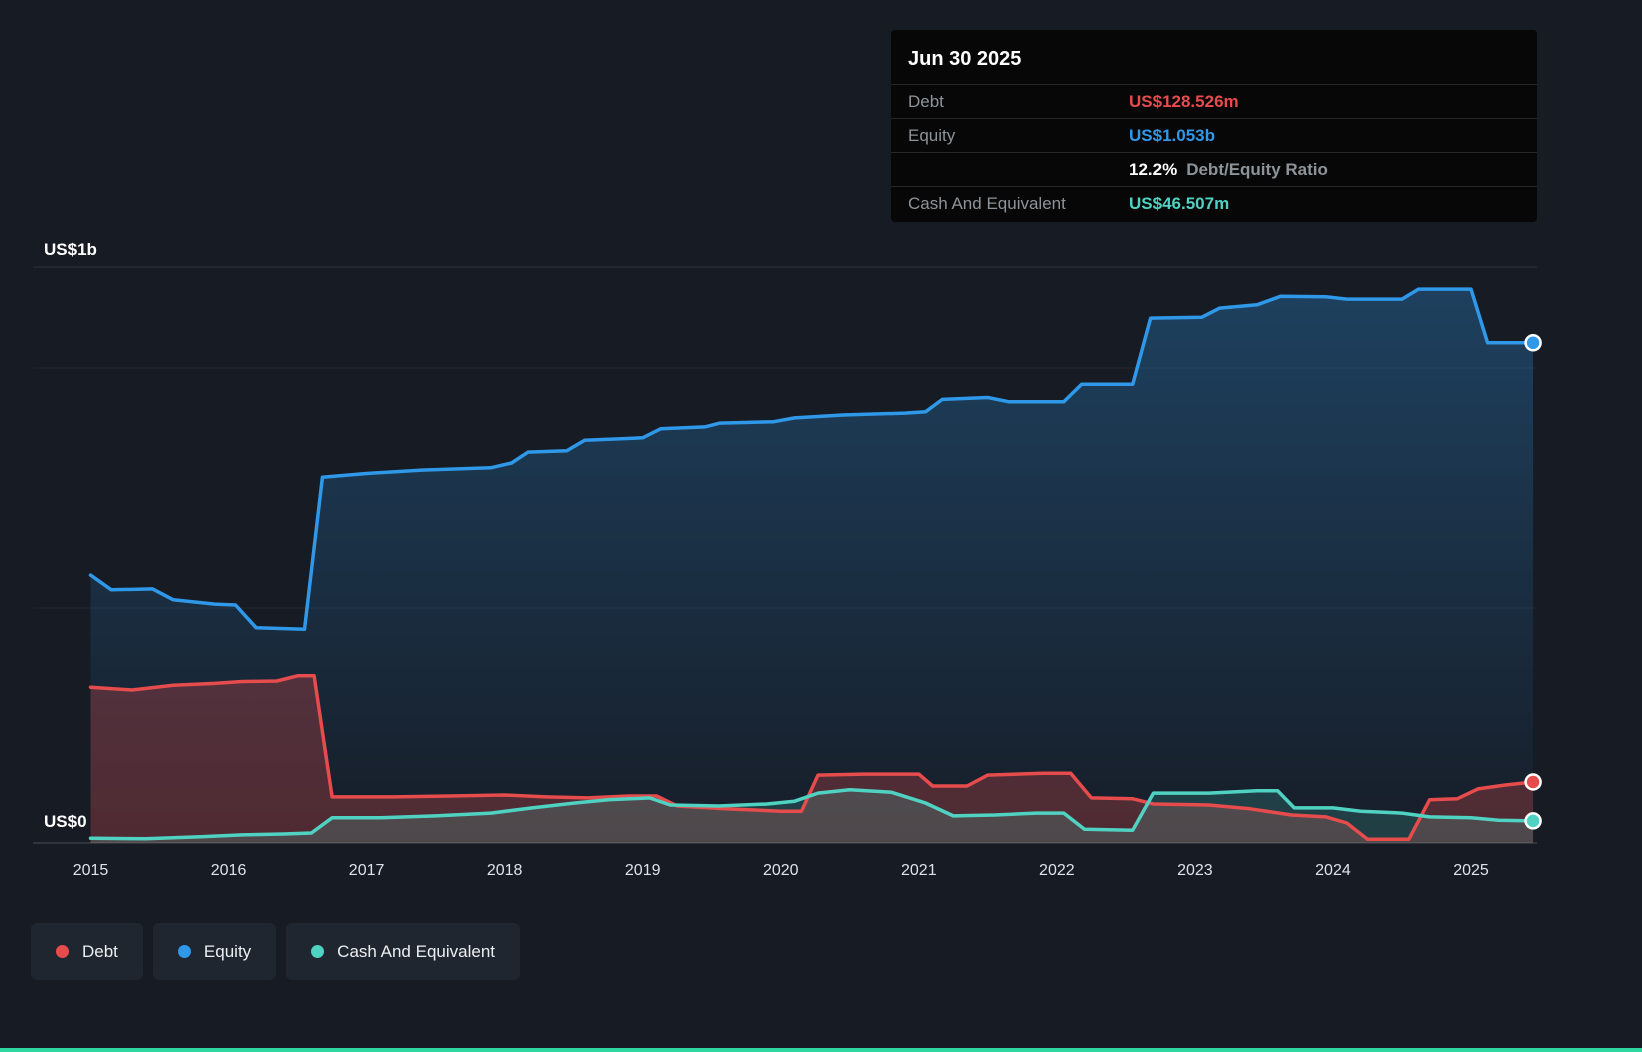 This screenshot has height=1052, width=1642. Describe the element at coordinates (227, 951) in the screenshot. I see `legend-label: Equity` at that location.